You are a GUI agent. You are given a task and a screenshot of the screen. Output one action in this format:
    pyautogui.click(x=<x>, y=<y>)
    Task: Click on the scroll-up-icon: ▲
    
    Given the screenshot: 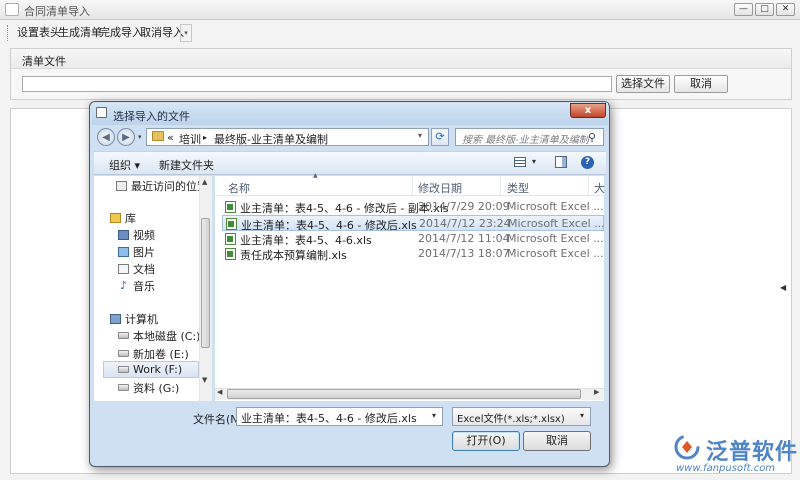 What is the action you would take?
    pyautogui.click(x=204, y=182)
    